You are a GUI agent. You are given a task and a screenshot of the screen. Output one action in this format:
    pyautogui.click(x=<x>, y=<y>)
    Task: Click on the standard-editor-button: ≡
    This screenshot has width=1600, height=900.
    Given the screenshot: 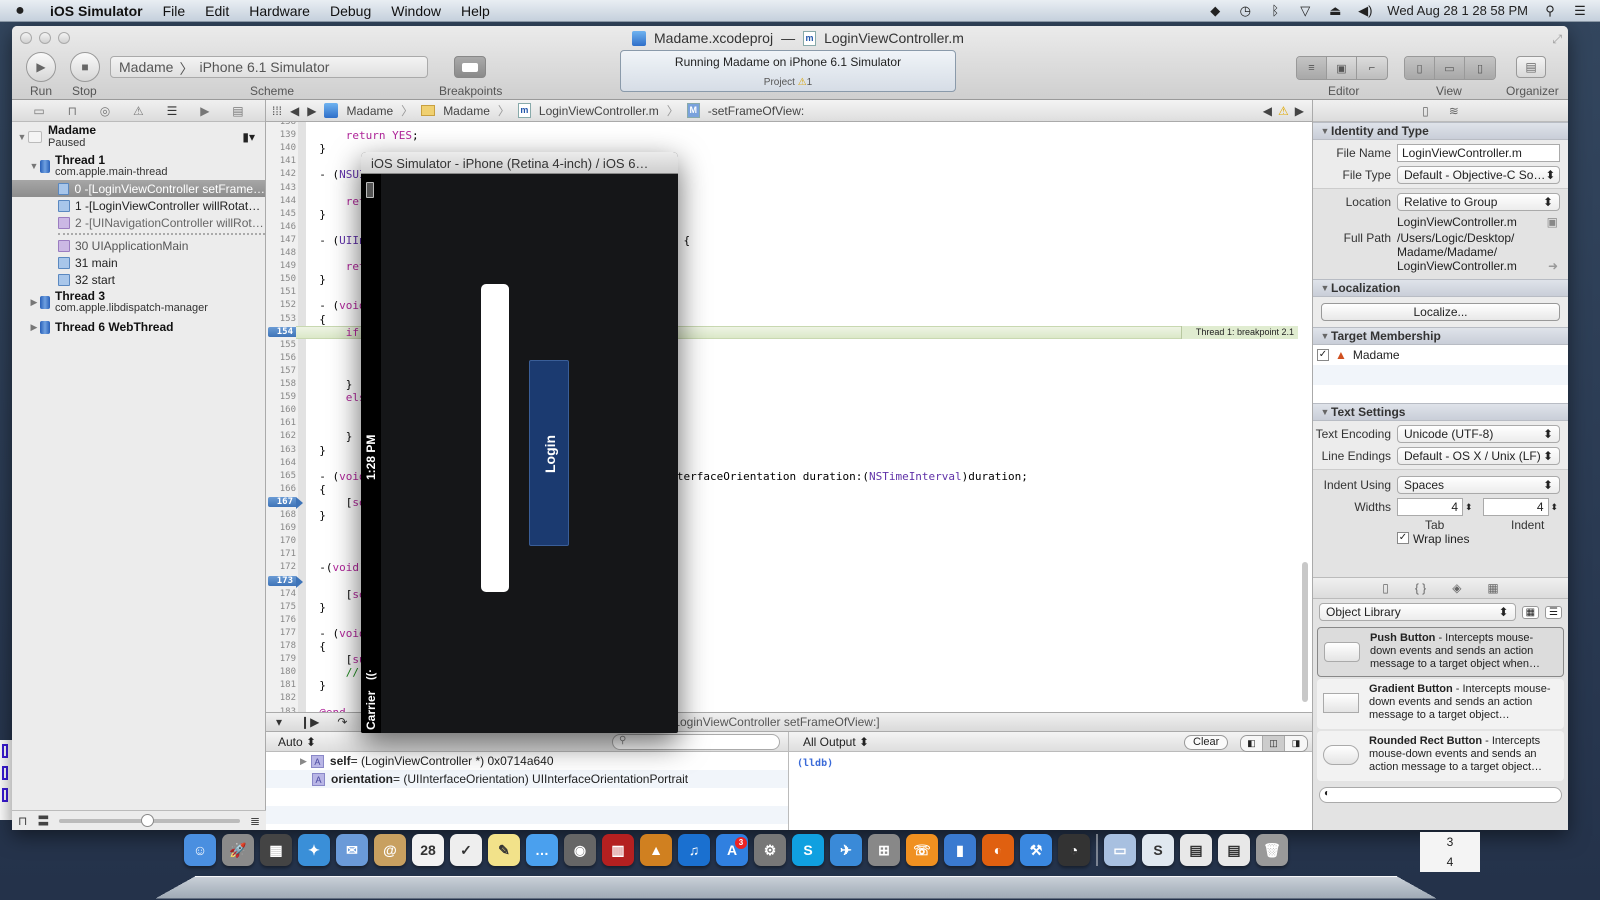 What is the action you would take?
    pyautogui.click(x=1312, y=68)
    